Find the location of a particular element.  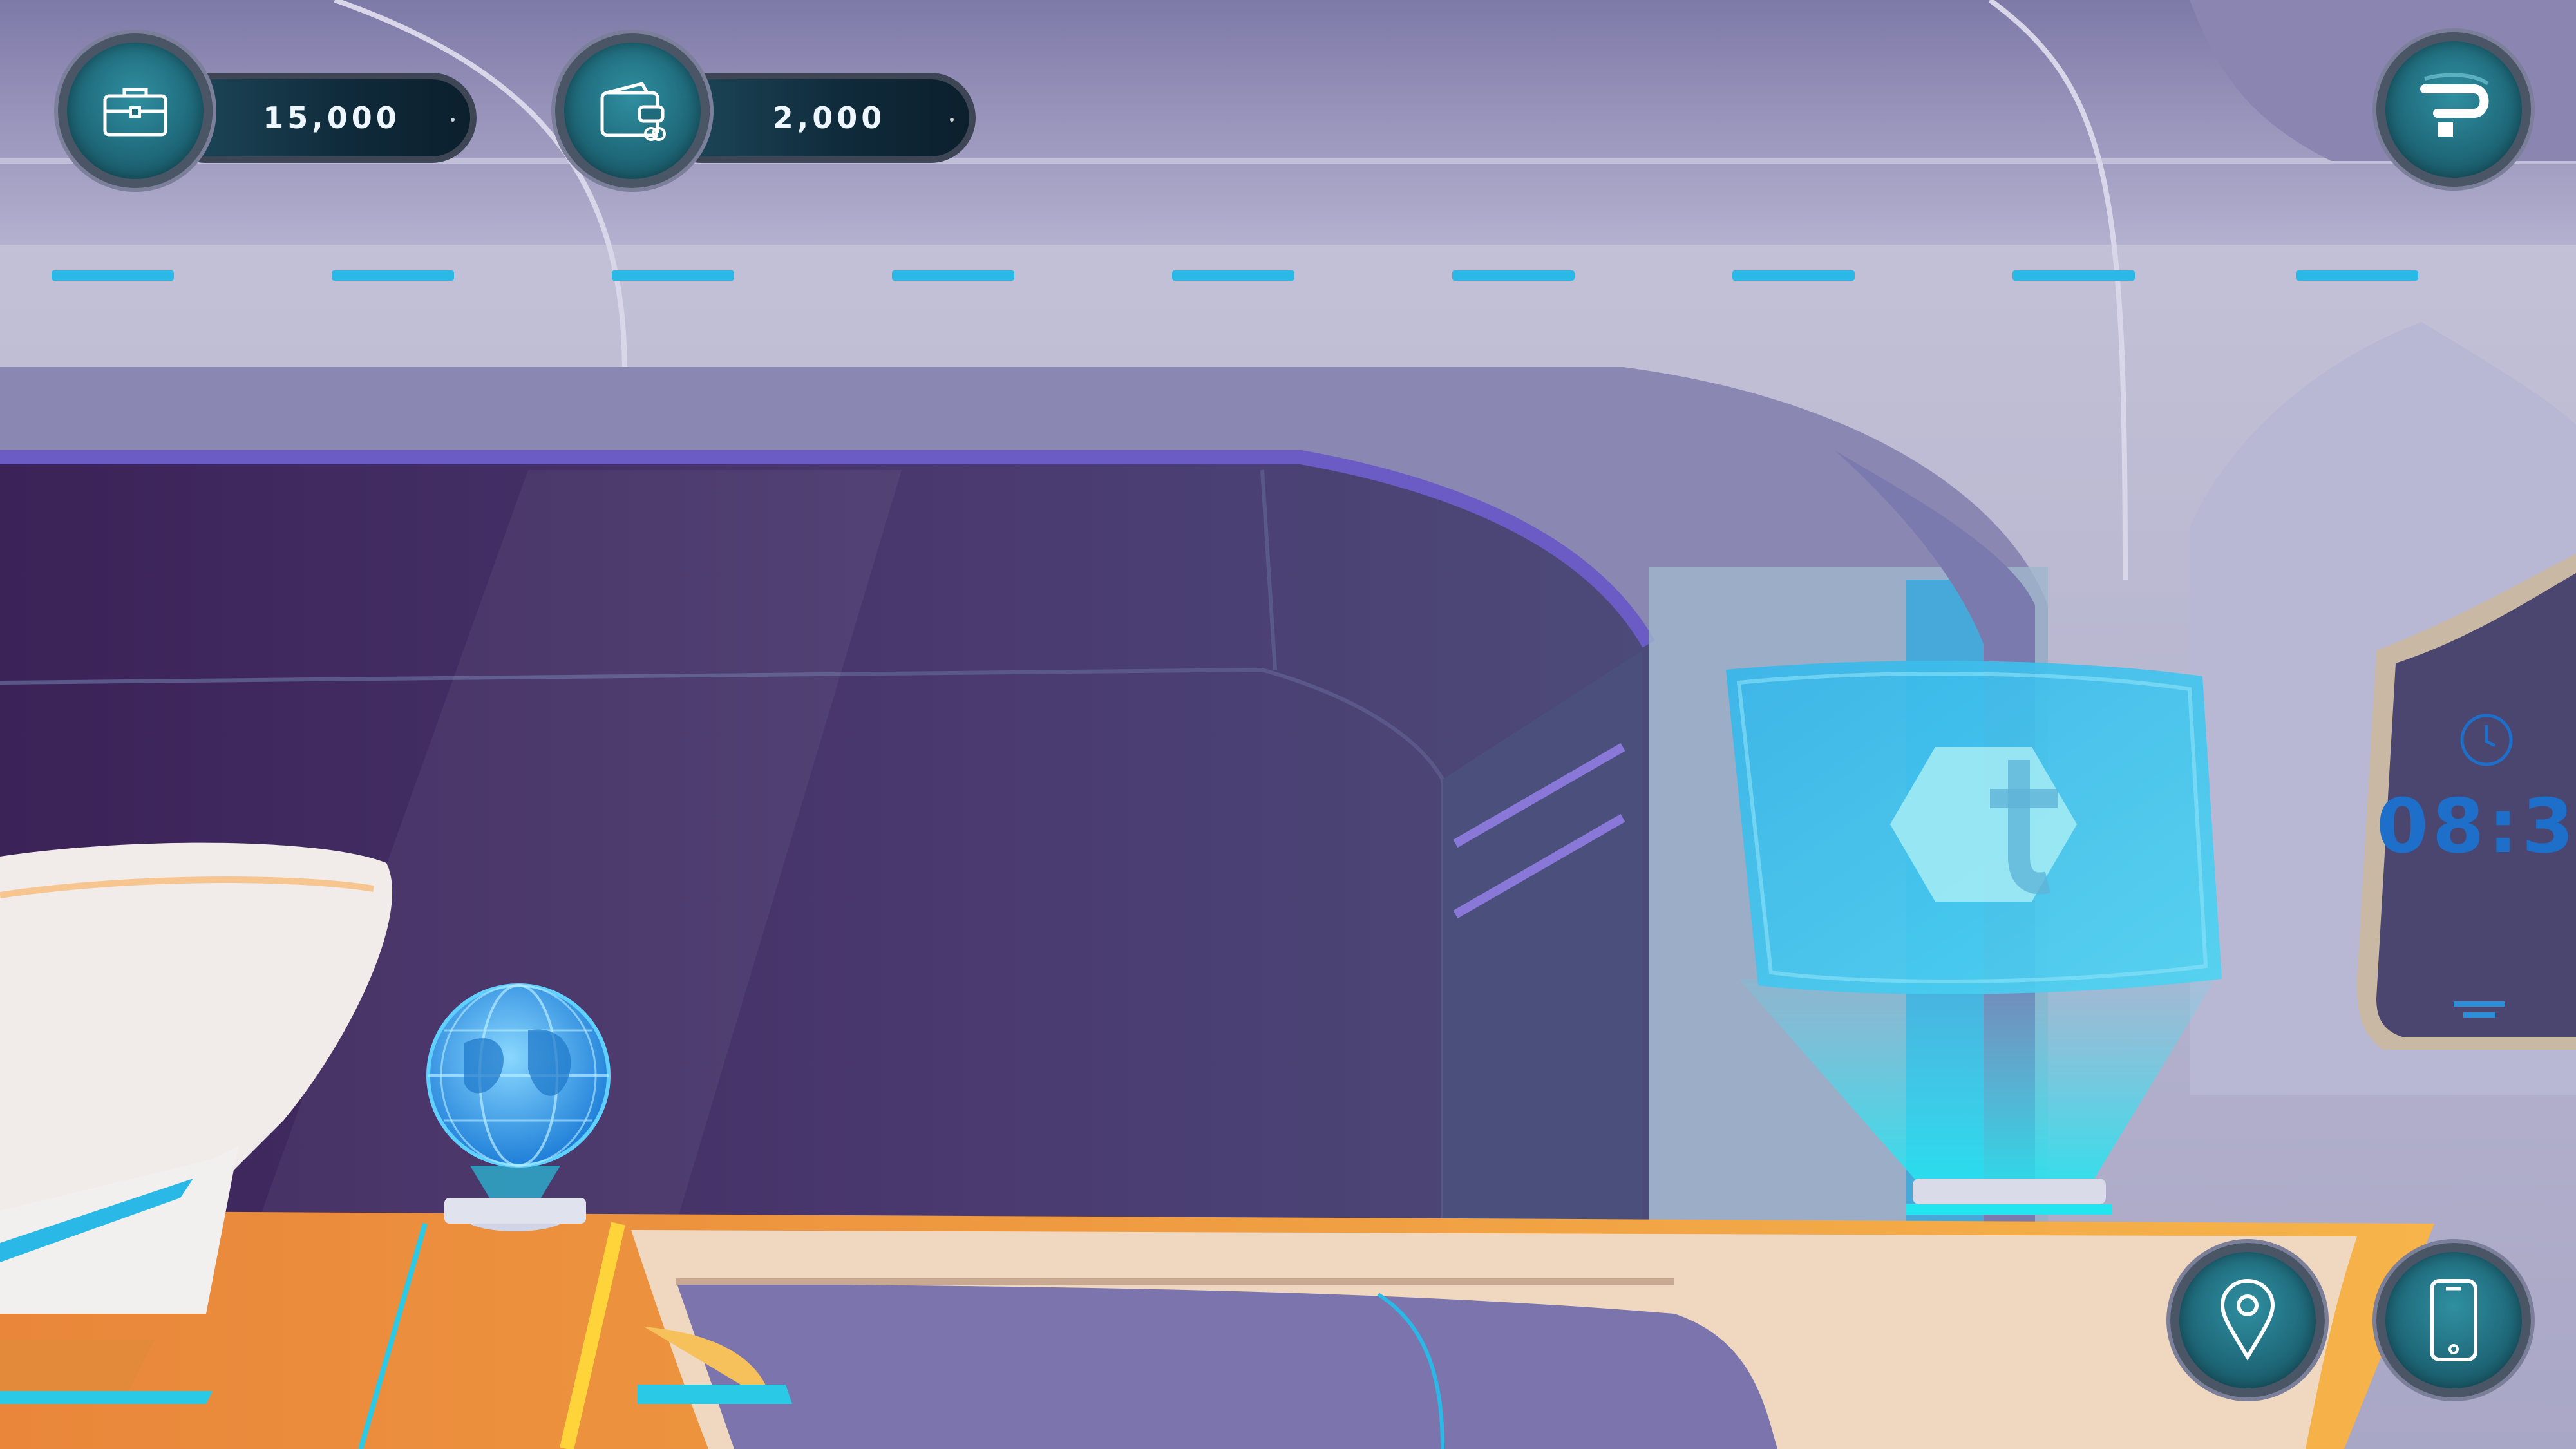

wallet-icon is located at coordinates (633, 111).